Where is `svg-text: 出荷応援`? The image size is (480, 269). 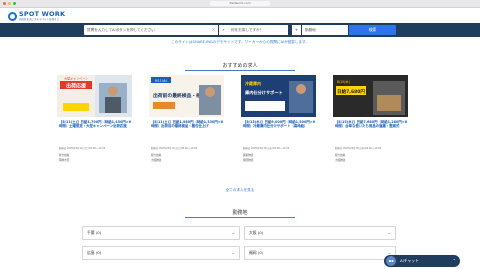
svg-text: 出荷応援 is located at coordinates (76, 86).